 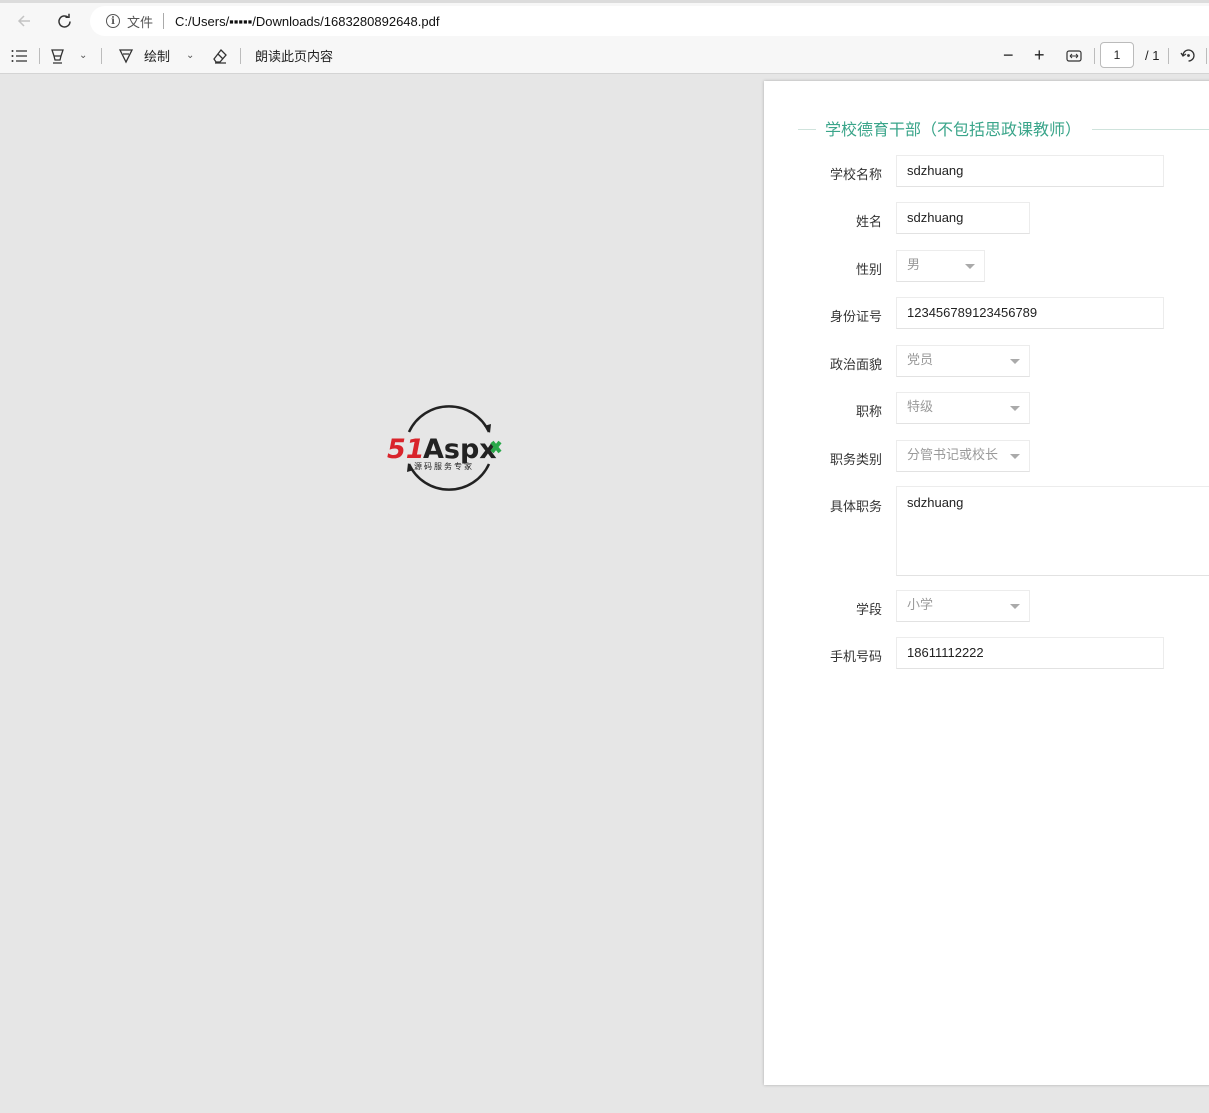 I want to click on gender-value: 男, so click(x=914, y=265).